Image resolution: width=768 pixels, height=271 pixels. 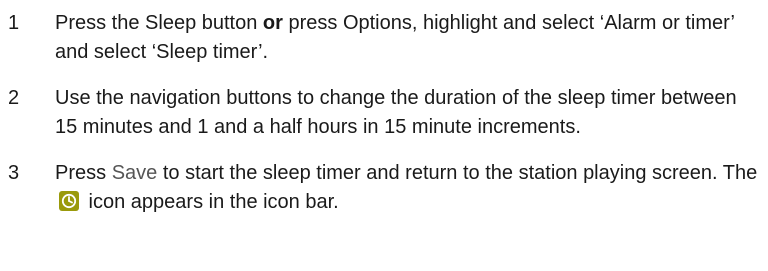 I want to click on step-text-part: icon appears in the icon bar., so click(x=211, y=202).